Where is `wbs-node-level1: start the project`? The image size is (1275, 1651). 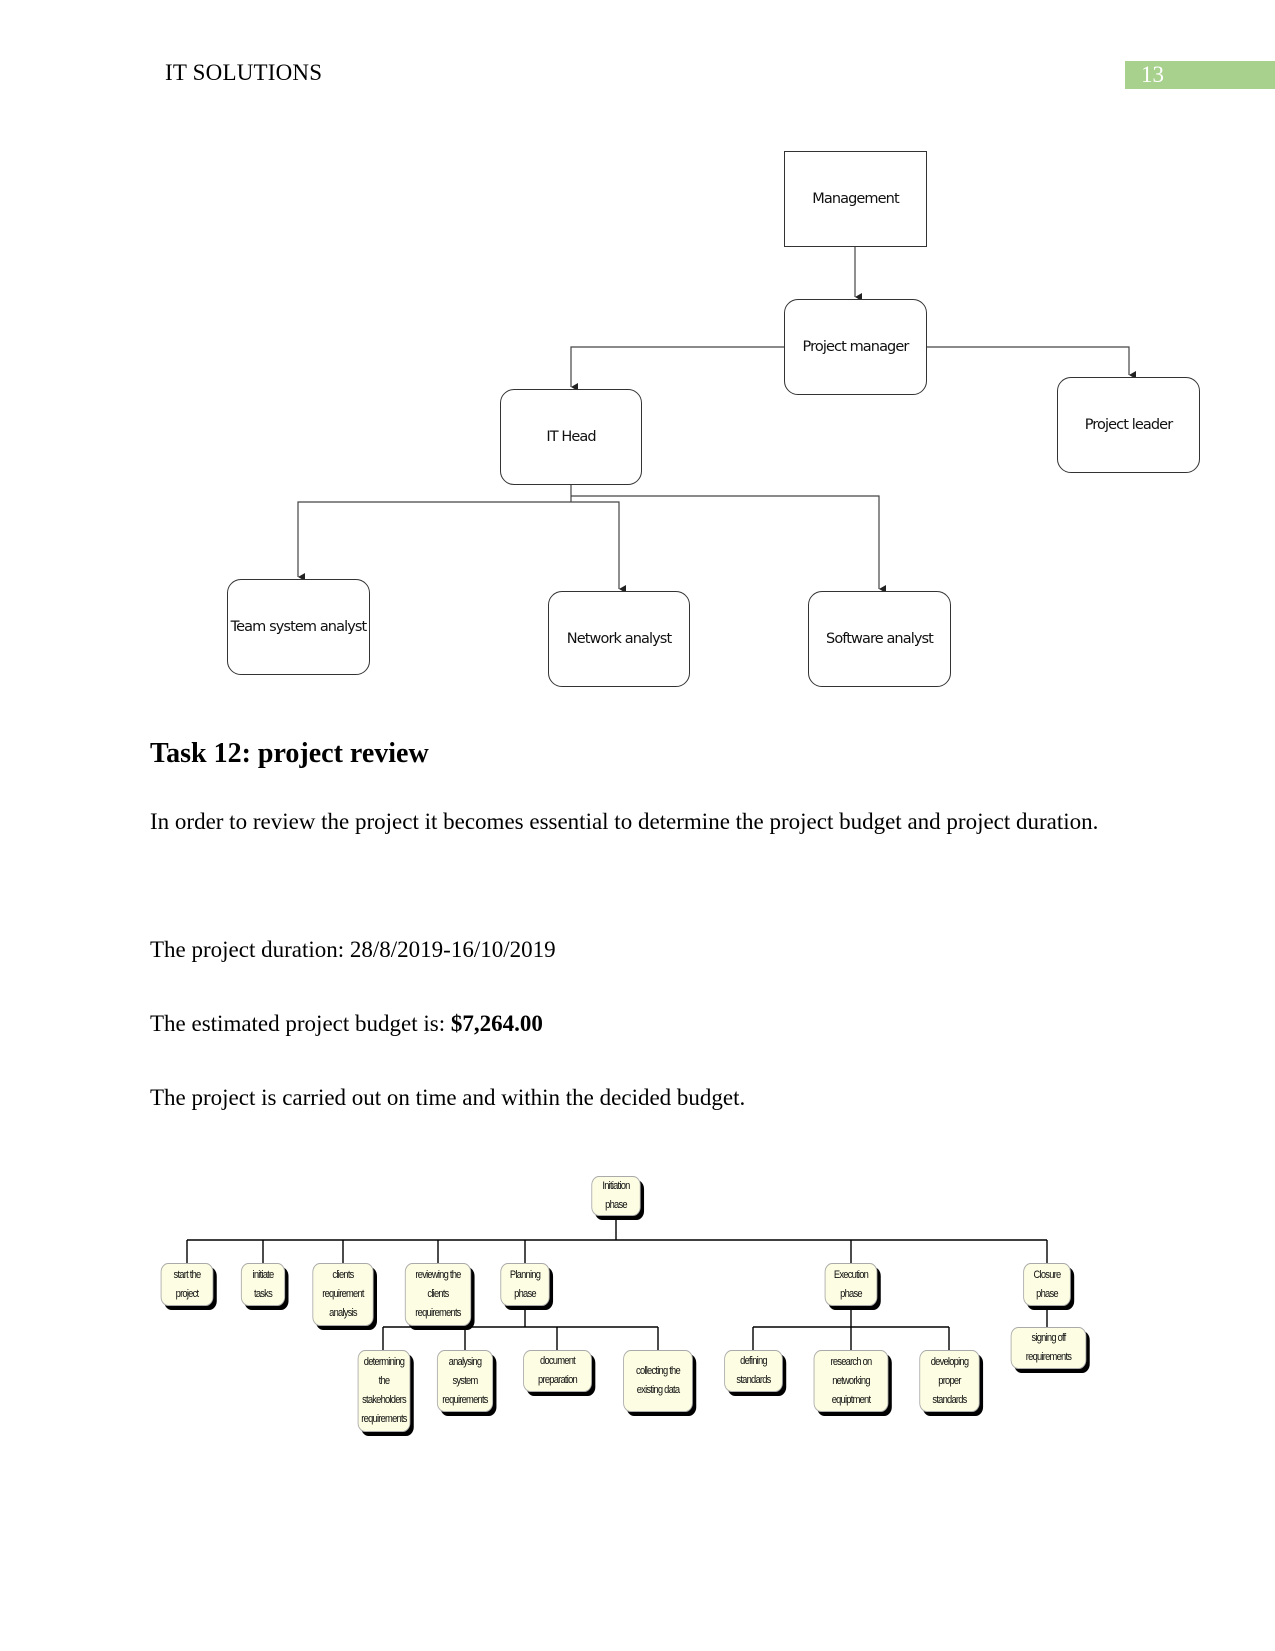 wbs-node-level1: start the project is located at coordinates (187, 1284).